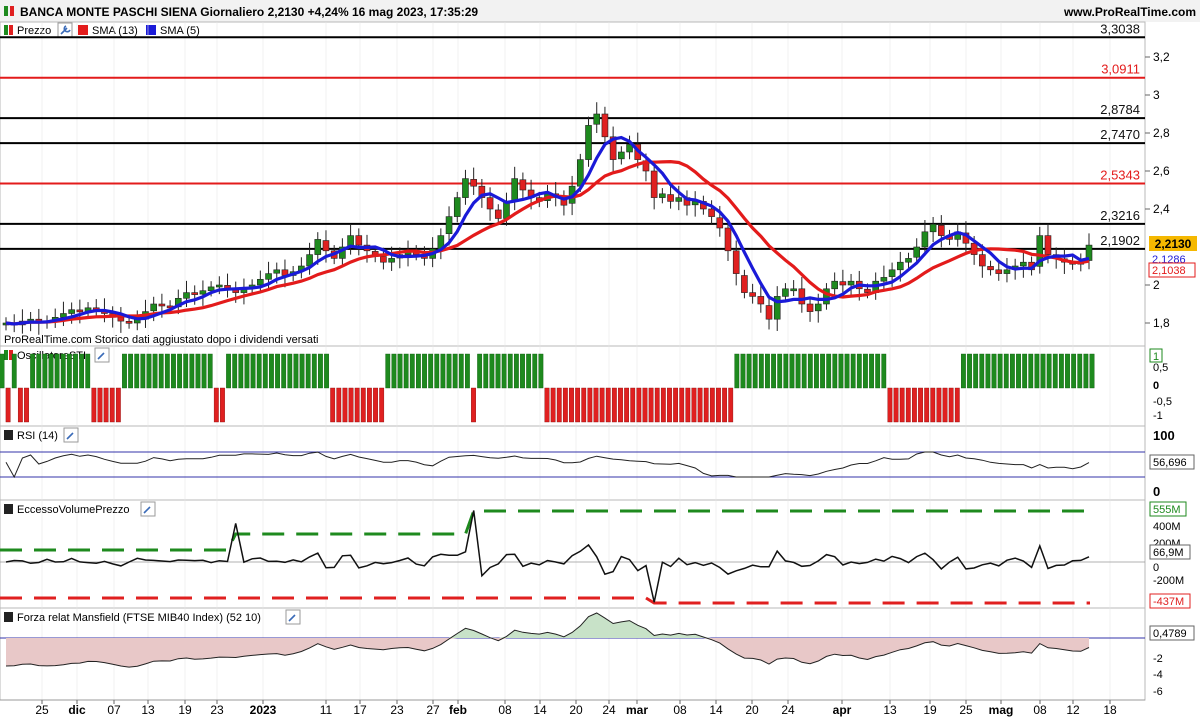  Describe the element at coordinates (1156, 285) in the screenshot. I see `price-tick-5: 2` at that location.